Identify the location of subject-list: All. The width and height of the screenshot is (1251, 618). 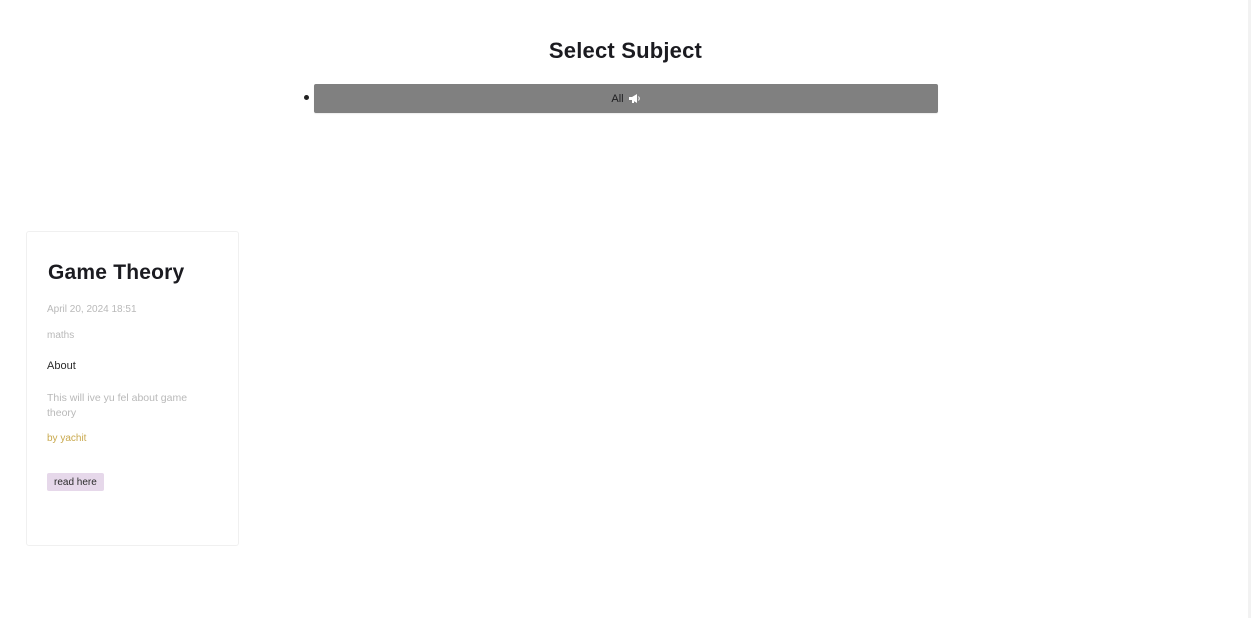
(621, 98).